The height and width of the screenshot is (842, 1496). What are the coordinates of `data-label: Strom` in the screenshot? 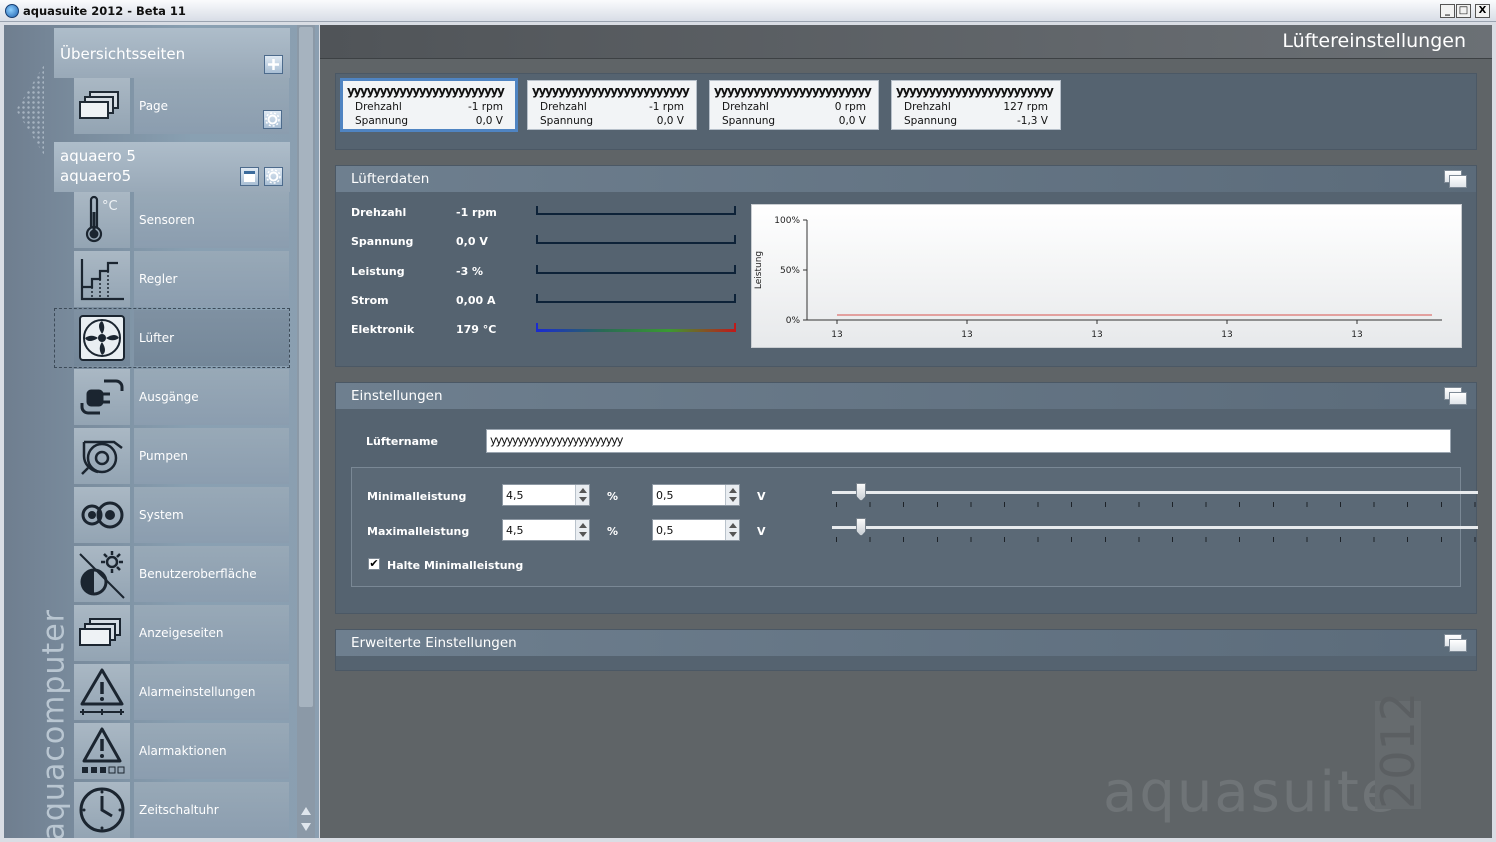 It's located at (370, 300).